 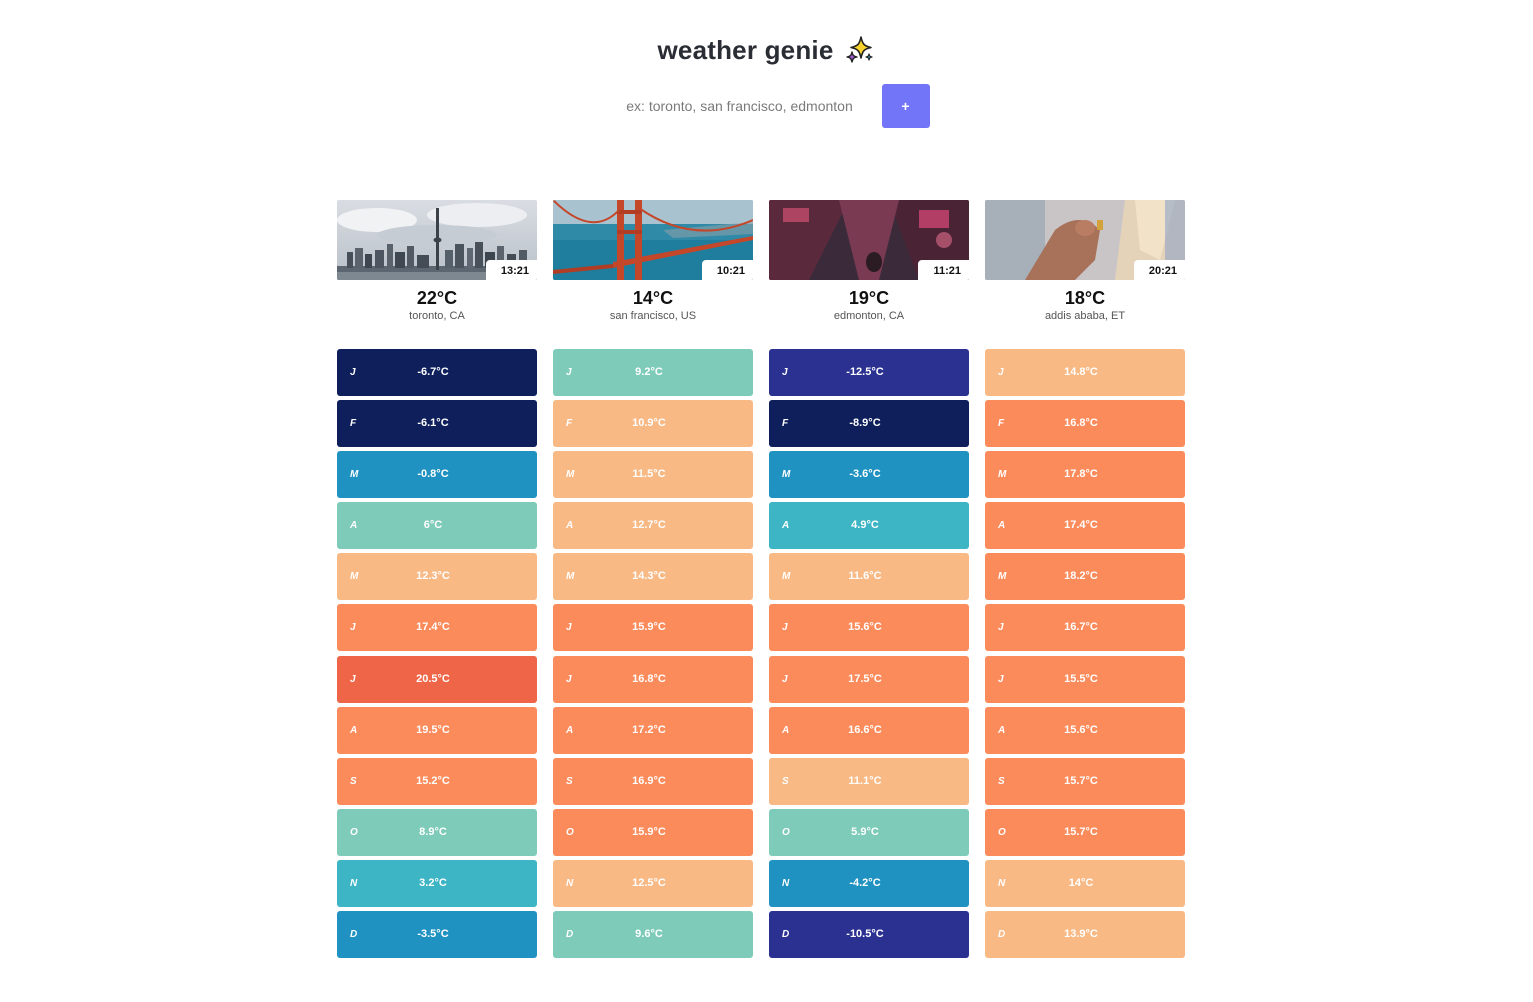 What do you see at coordinates (865, 525) in the screenshot?
I see `month-average-temperature: 4.9°C` at bounding box center [865, 525].